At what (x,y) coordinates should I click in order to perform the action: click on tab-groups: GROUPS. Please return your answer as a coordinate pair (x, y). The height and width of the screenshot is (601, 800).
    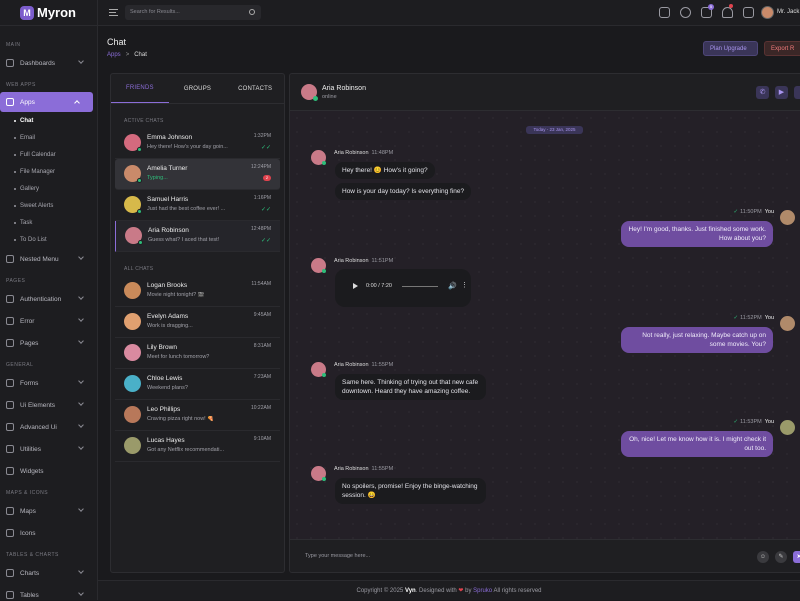
    Looking at the image, I should click on (198, 88).